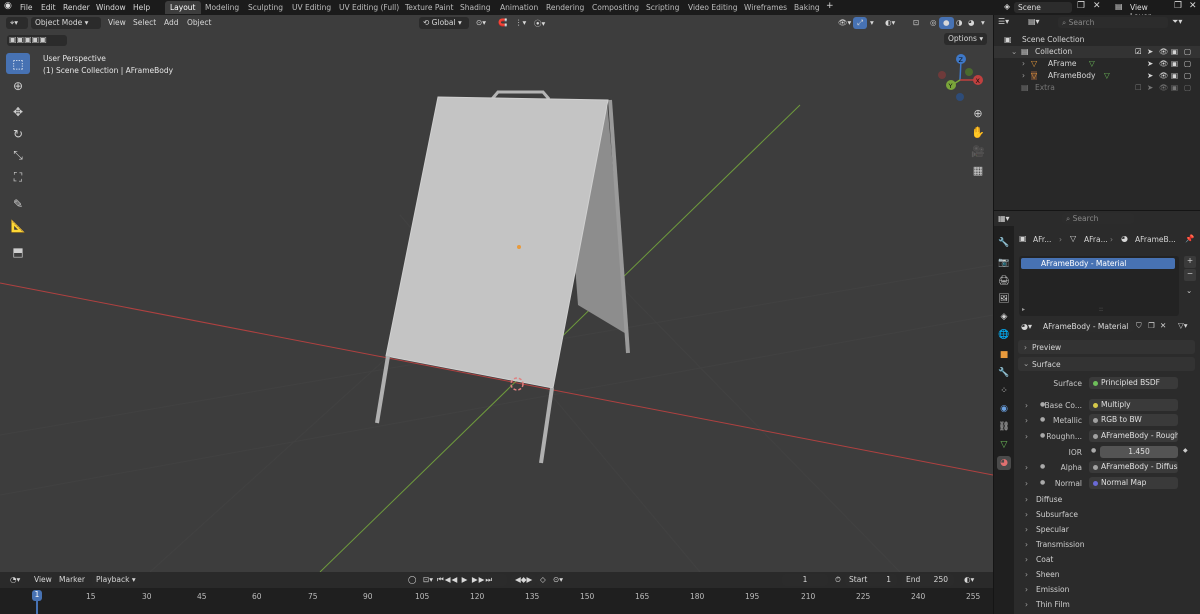 This screenshot has height=614, width=1200. What do you see at coordinates (1097, 64) in the screenshot?
I see `outliner-item-aframe: › ▽ AFrame ▽ ➤ 👁 ▣ ▢` at bounding box center [1097, 64].